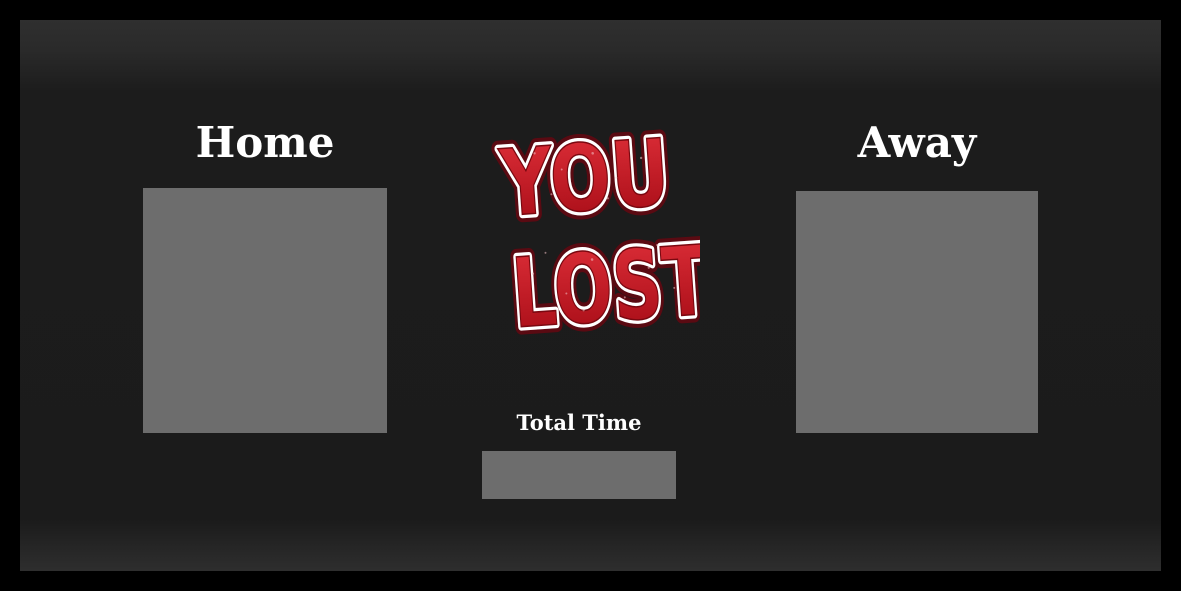 This screenshot has height=591, width=1181. Describe the element at coordinates (584, 178) in the screenshot. I see `you-text: YOU` at that location.